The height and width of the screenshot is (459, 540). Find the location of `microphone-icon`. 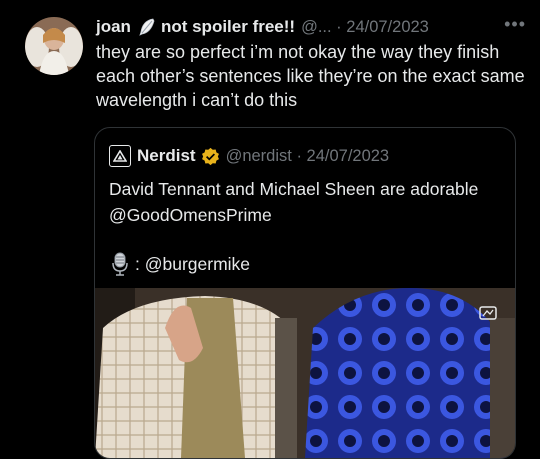

microphone-icon is located at coordinates (120, 264).